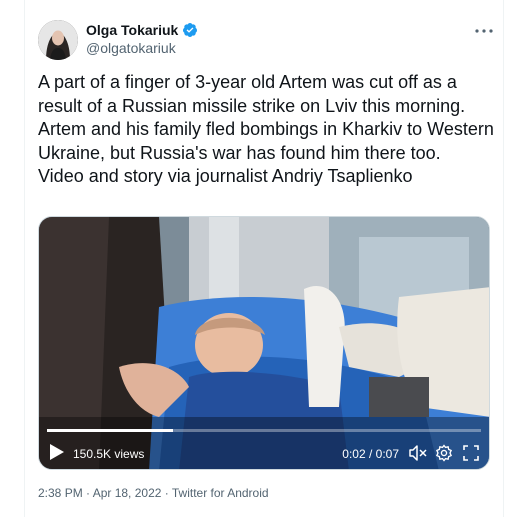 The width and height of the screenshot is (522, 517). What do you see at coordinates (444, 453) in the screenshot?
I see `gear-icon` at bounding box center [444, 453].